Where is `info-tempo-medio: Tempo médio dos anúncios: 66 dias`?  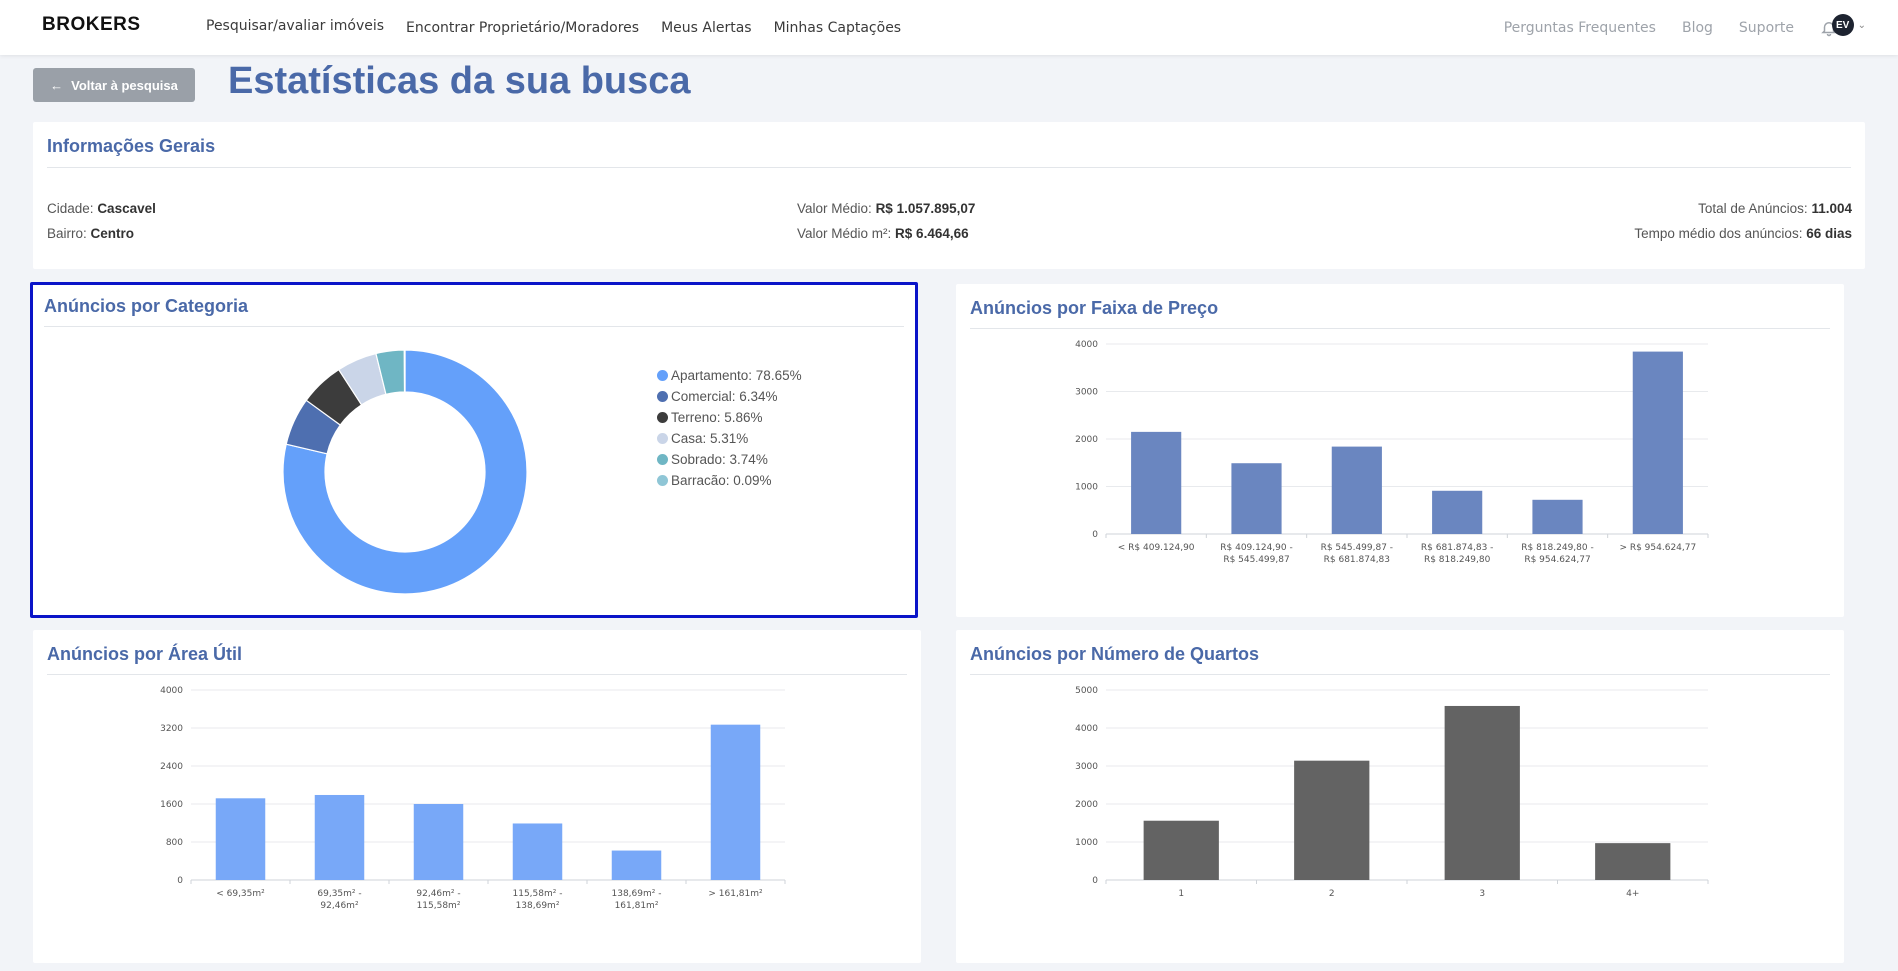
info-tempo-medio: Tempo médio dos anúncios: 66 dias is located at coordinates (1743, 233).